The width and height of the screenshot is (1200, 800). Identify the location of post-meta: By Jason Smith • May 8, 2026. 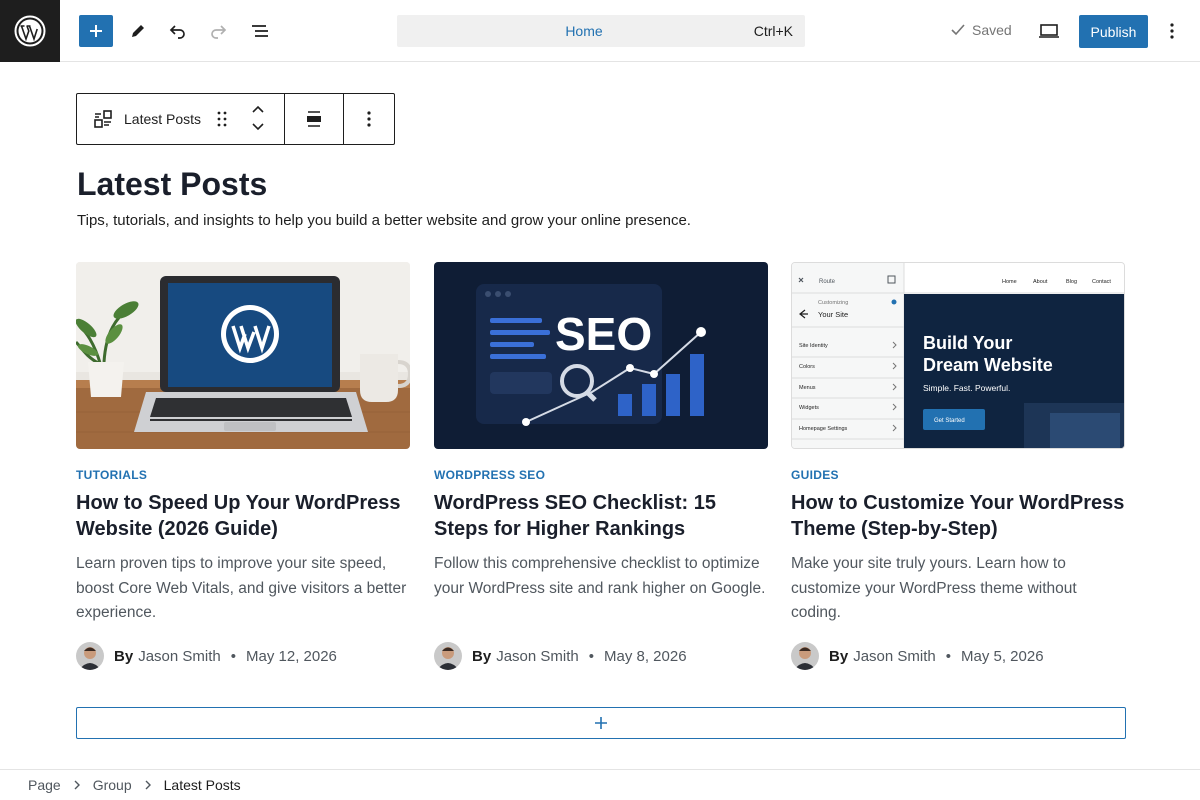
(560, 656).